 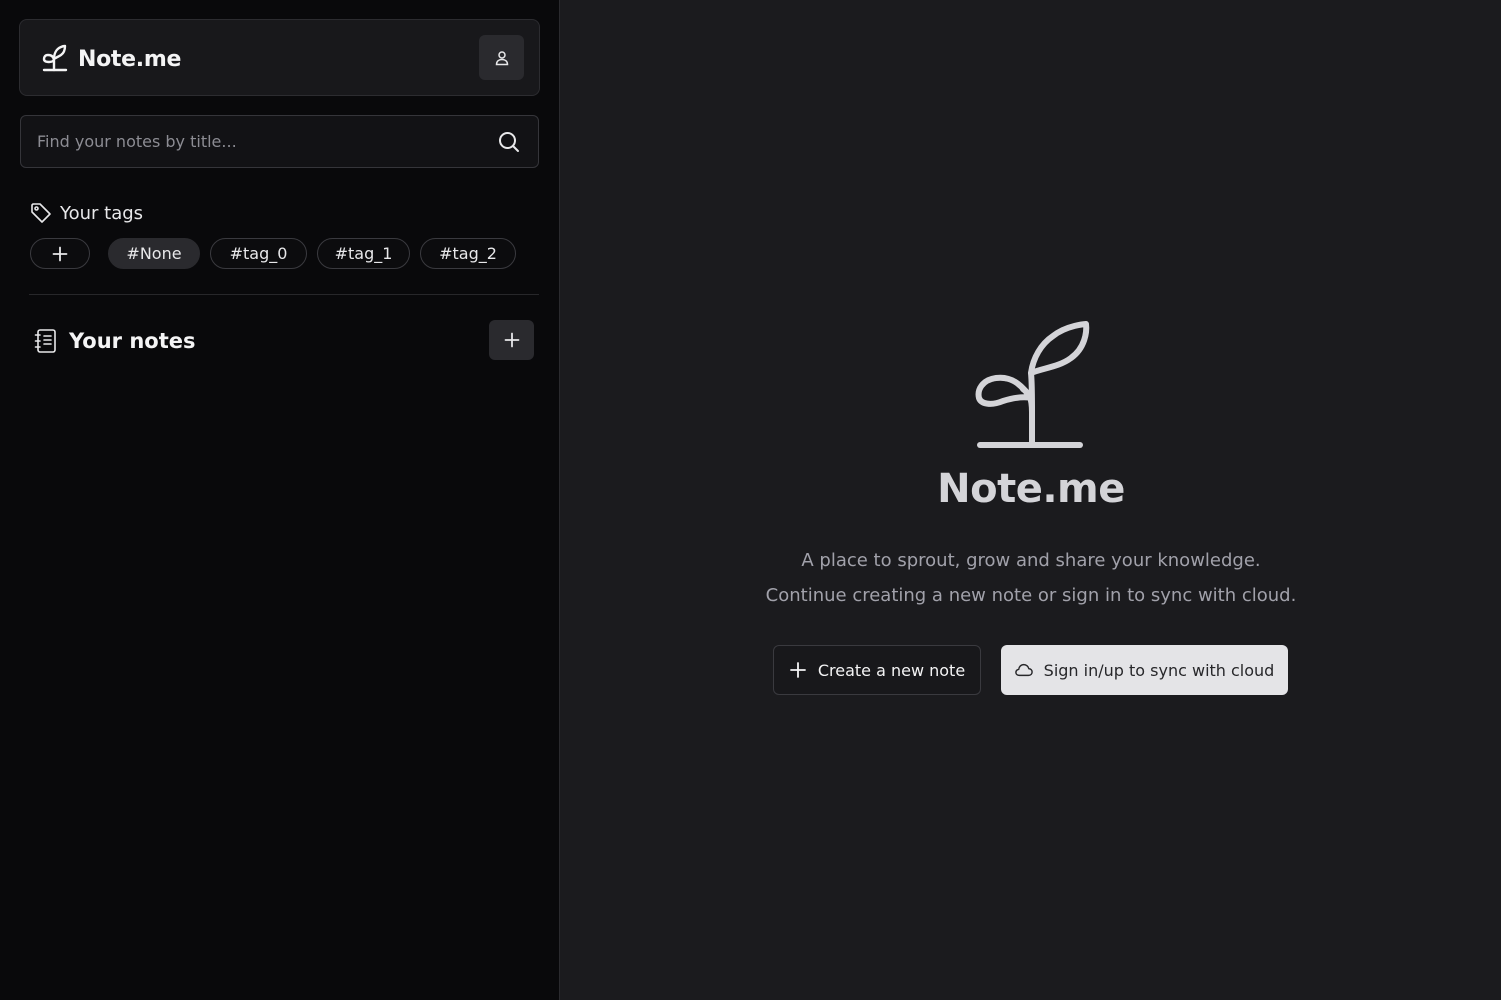 What do you see at coordinates (891, 670) in the screenshot?
I see `create-note-label: Create a new note` at bounding box center [891, 670].